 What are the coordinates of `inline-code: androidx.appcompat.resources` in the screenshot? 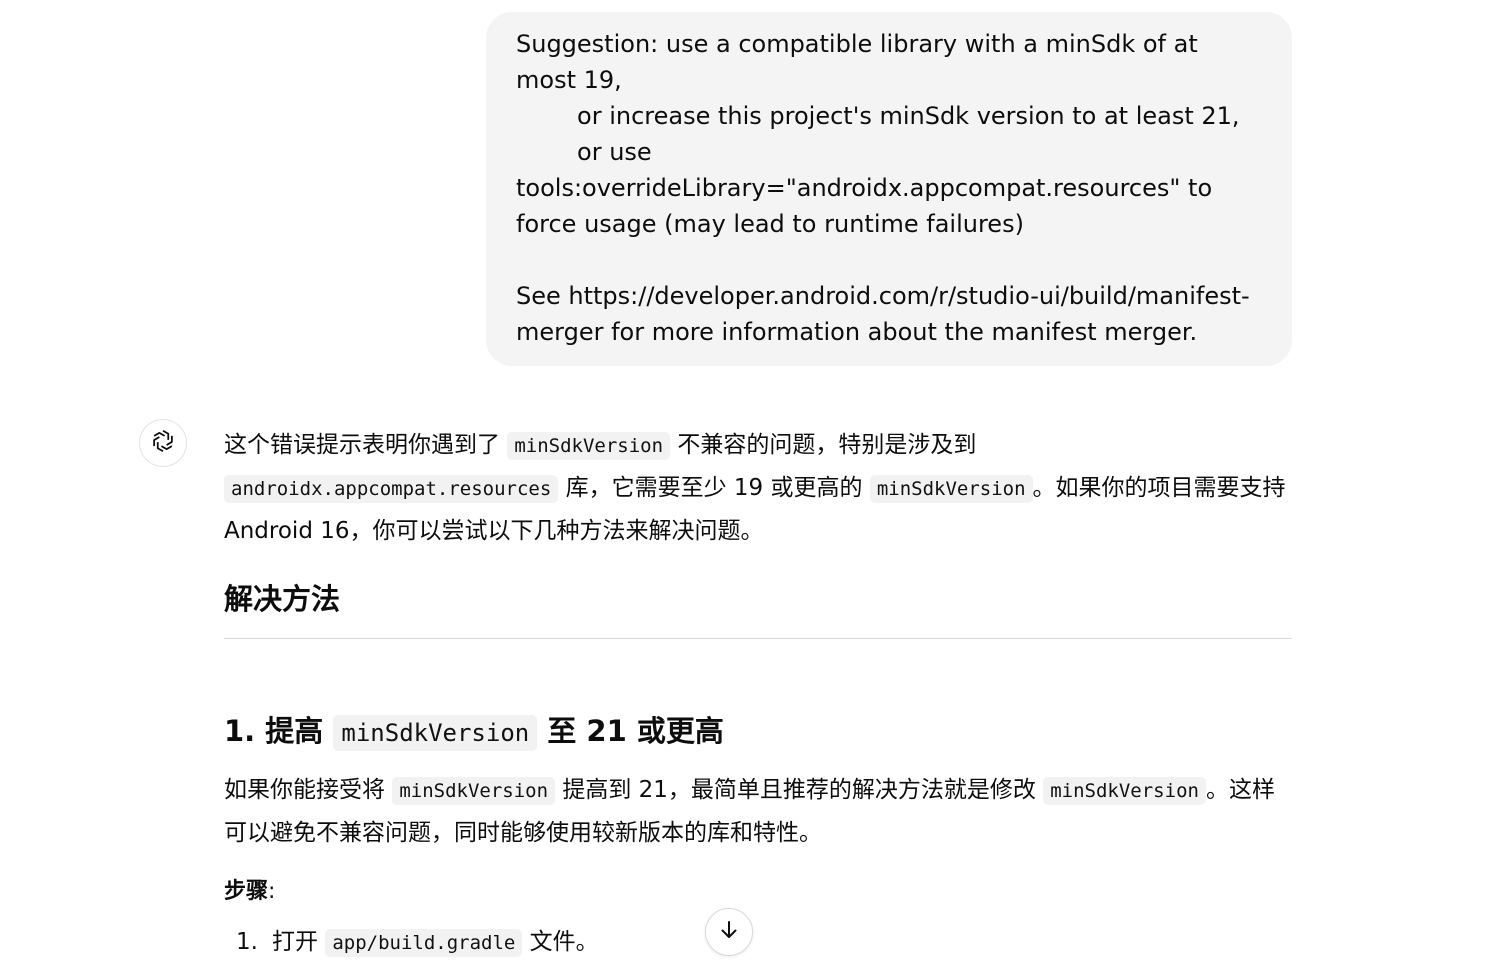 It's located at (391, 489).